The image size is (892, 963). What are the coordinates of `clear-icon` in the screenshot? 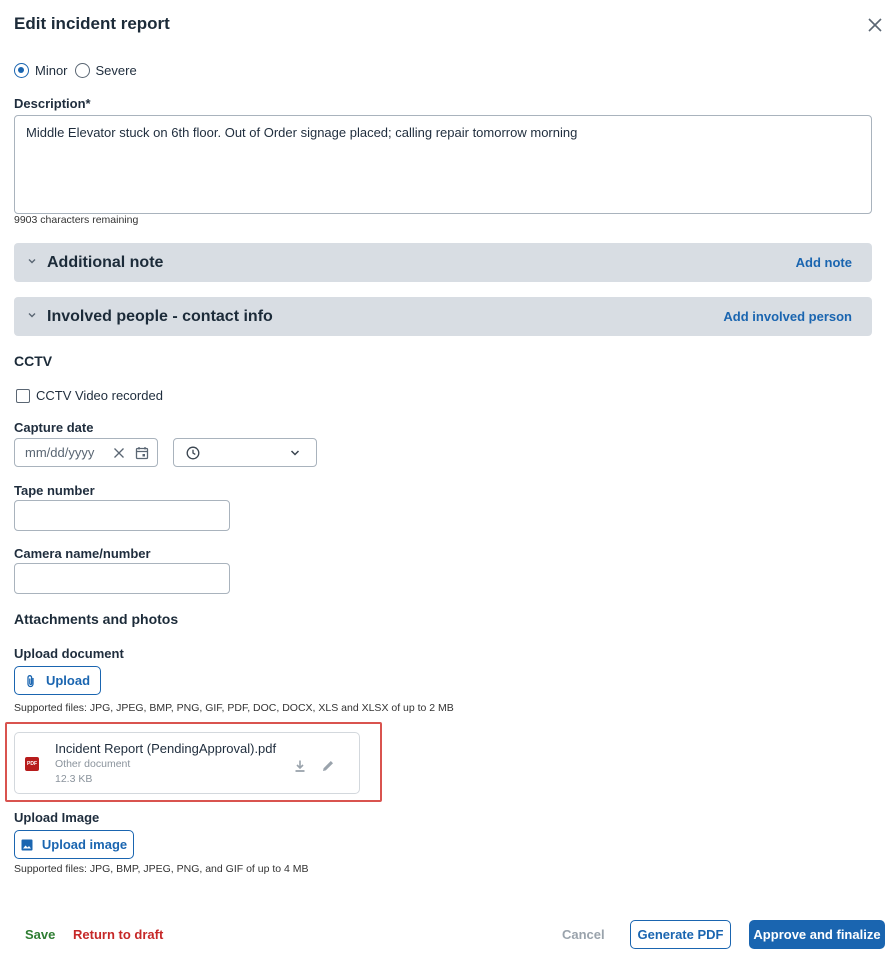 It's located at (119, 453).